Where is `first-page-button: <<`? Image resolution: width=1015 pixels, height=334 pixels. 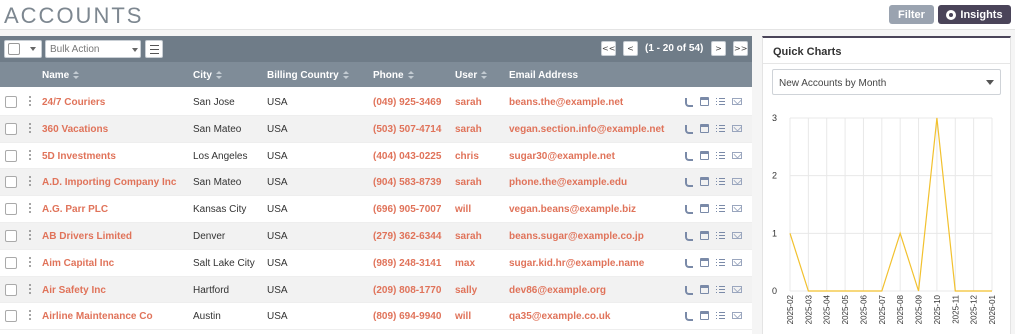 first-page-button: << is located at coordinates (608, 48).